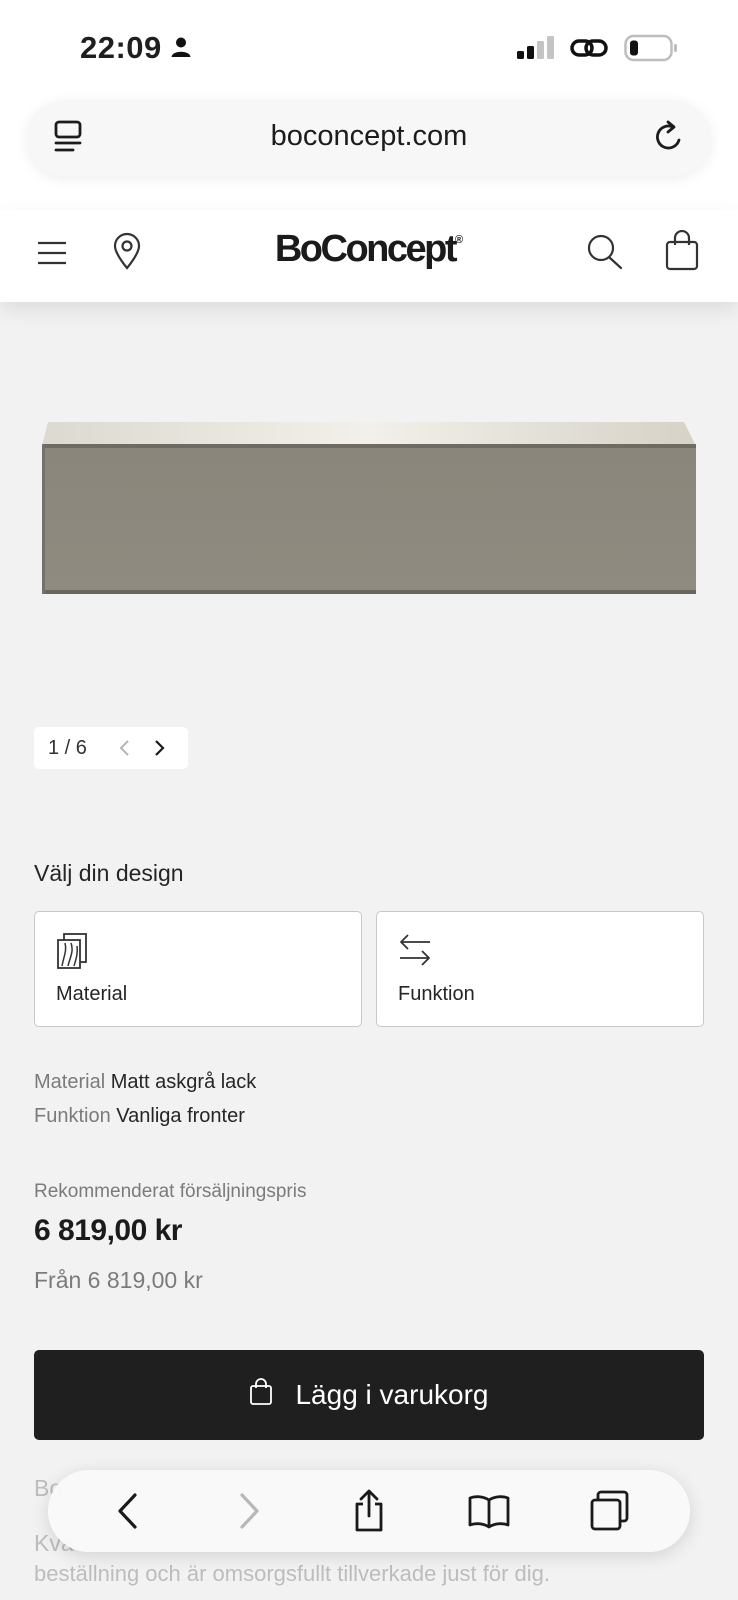 Image resolution: width=738 pixels, height=1600 pixels. I want to click on spec-value: Vanliga fronter, so click(180, 1116).